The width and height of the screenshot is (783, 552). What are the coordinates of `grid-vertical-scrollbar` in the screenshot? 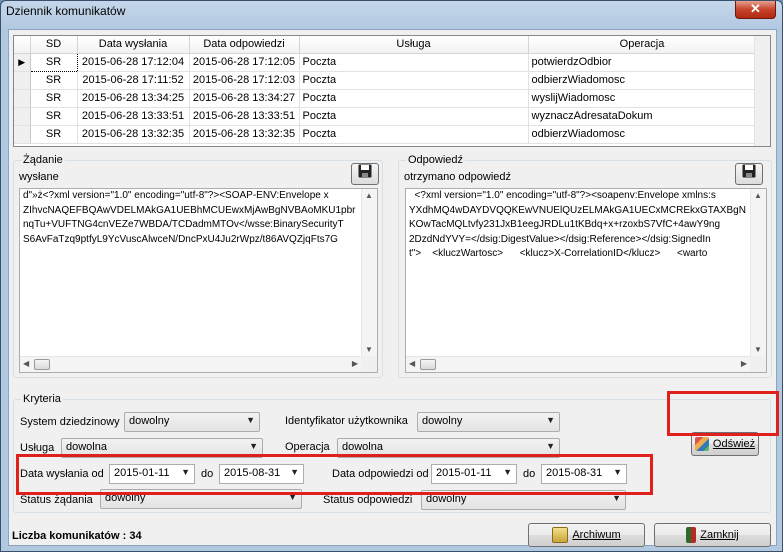 It's located at (762, 91).